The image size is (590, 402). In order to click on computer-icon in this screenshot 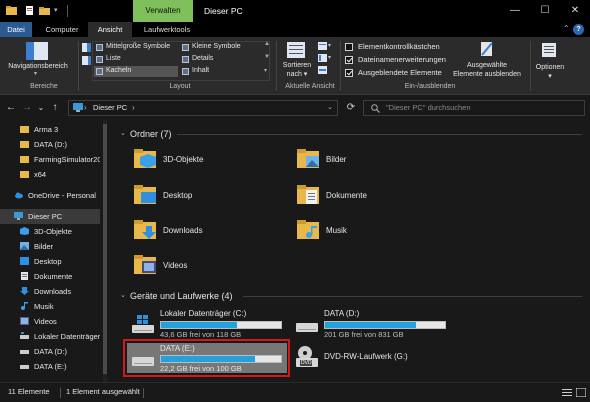, I will do `click(78, 107)`.